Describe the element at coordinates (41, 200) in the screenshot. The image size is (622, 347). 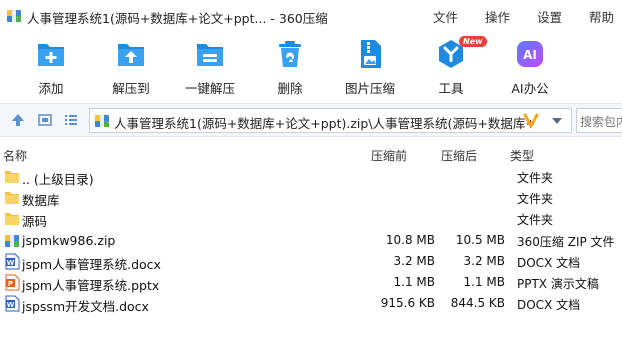
I see `file-name: 数据库` at that location.